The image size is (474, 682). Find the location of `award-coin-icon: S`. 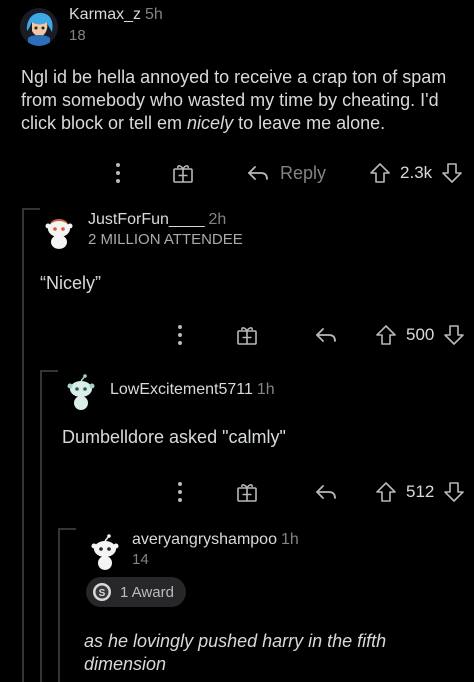

award-coin-icon: S is located at coordinates (102, 592).